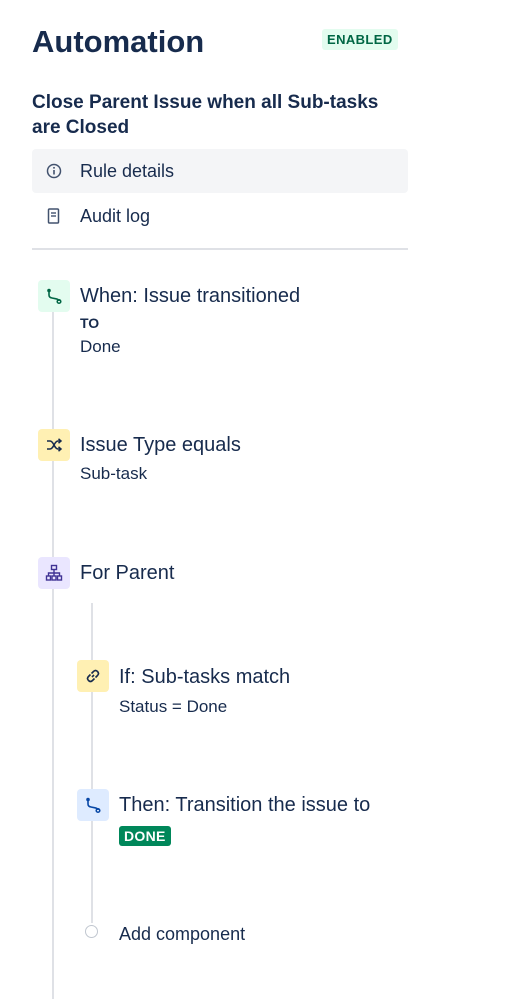 The image size is (529, 999). Describe the element at coordinates (220, 249) in the screenshot. I see `divider` at that location.